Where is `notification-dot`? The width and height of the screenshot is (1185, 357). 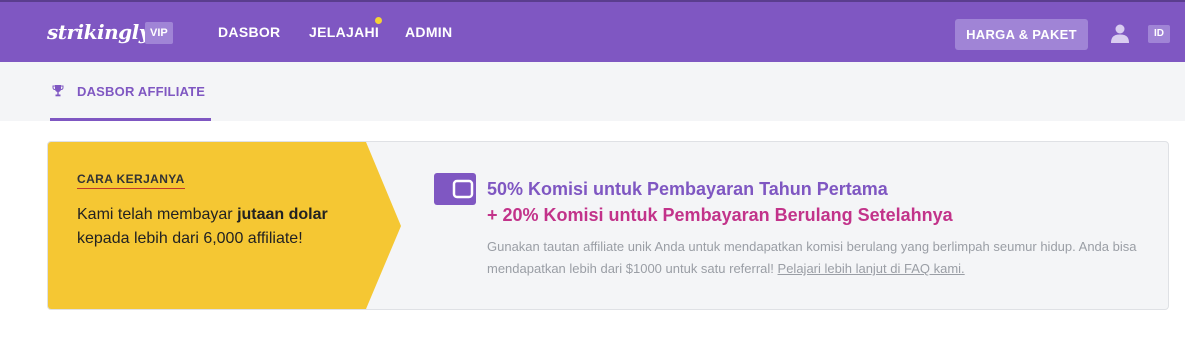 notification-dot is located at coordinates (378, 20).